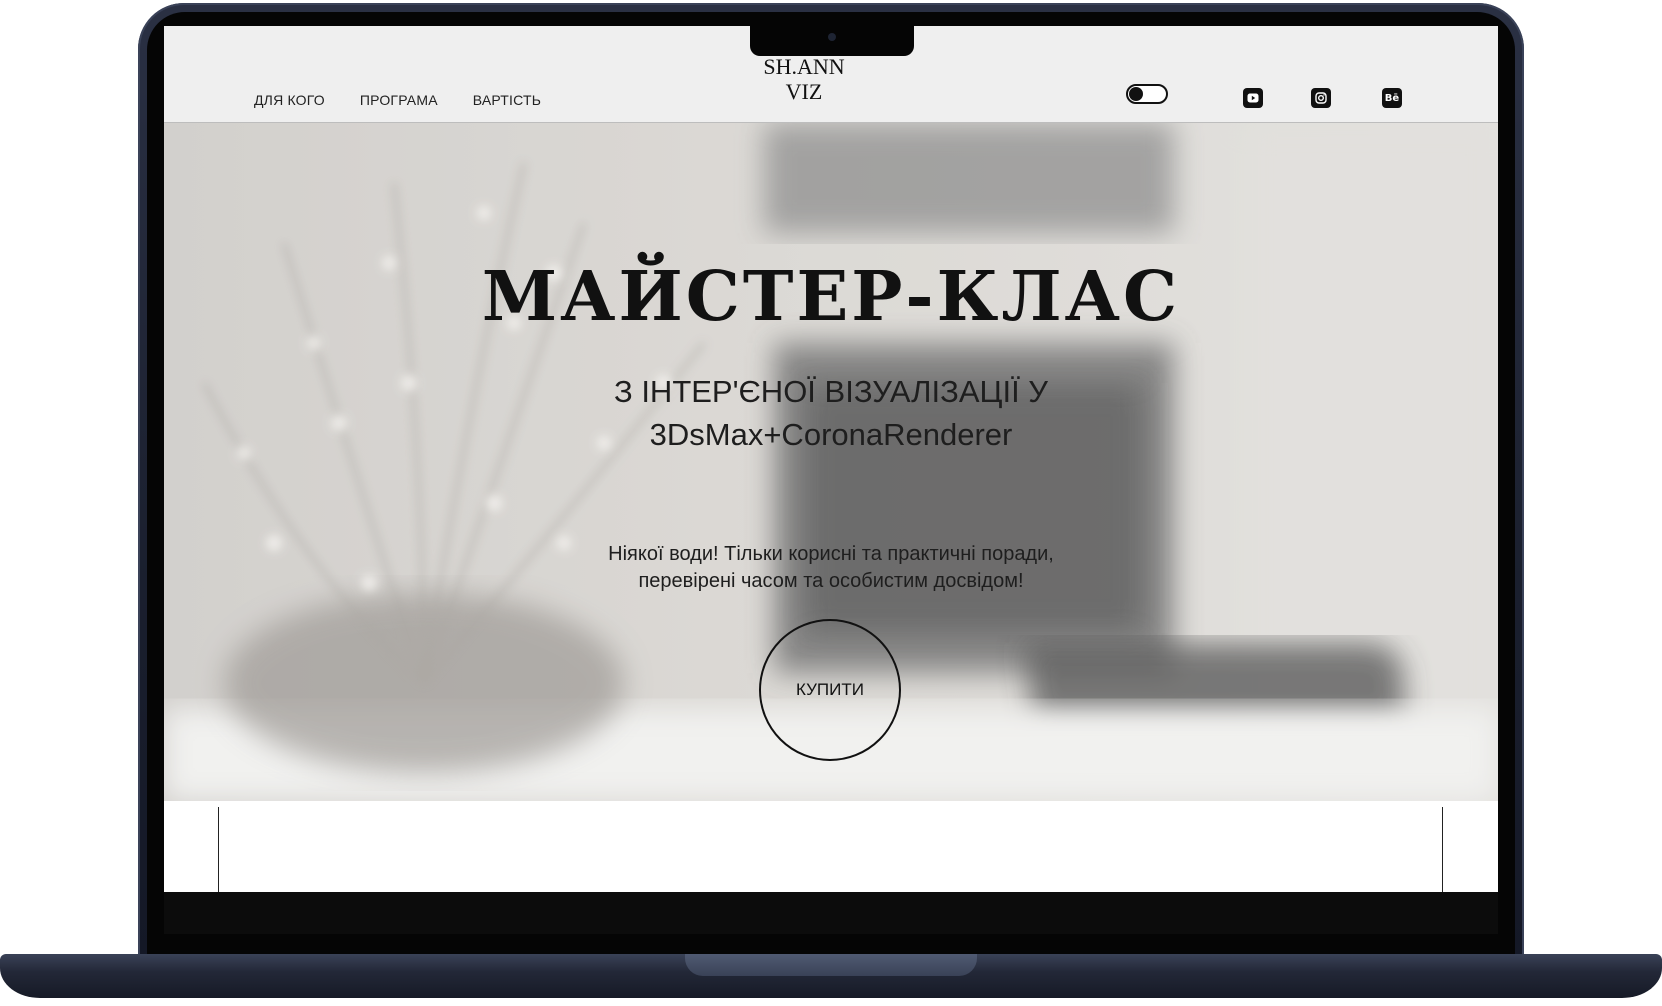  I want to click on hero-description-line-2: перевірені часом та особистим досвідом!, so click(831, 581).